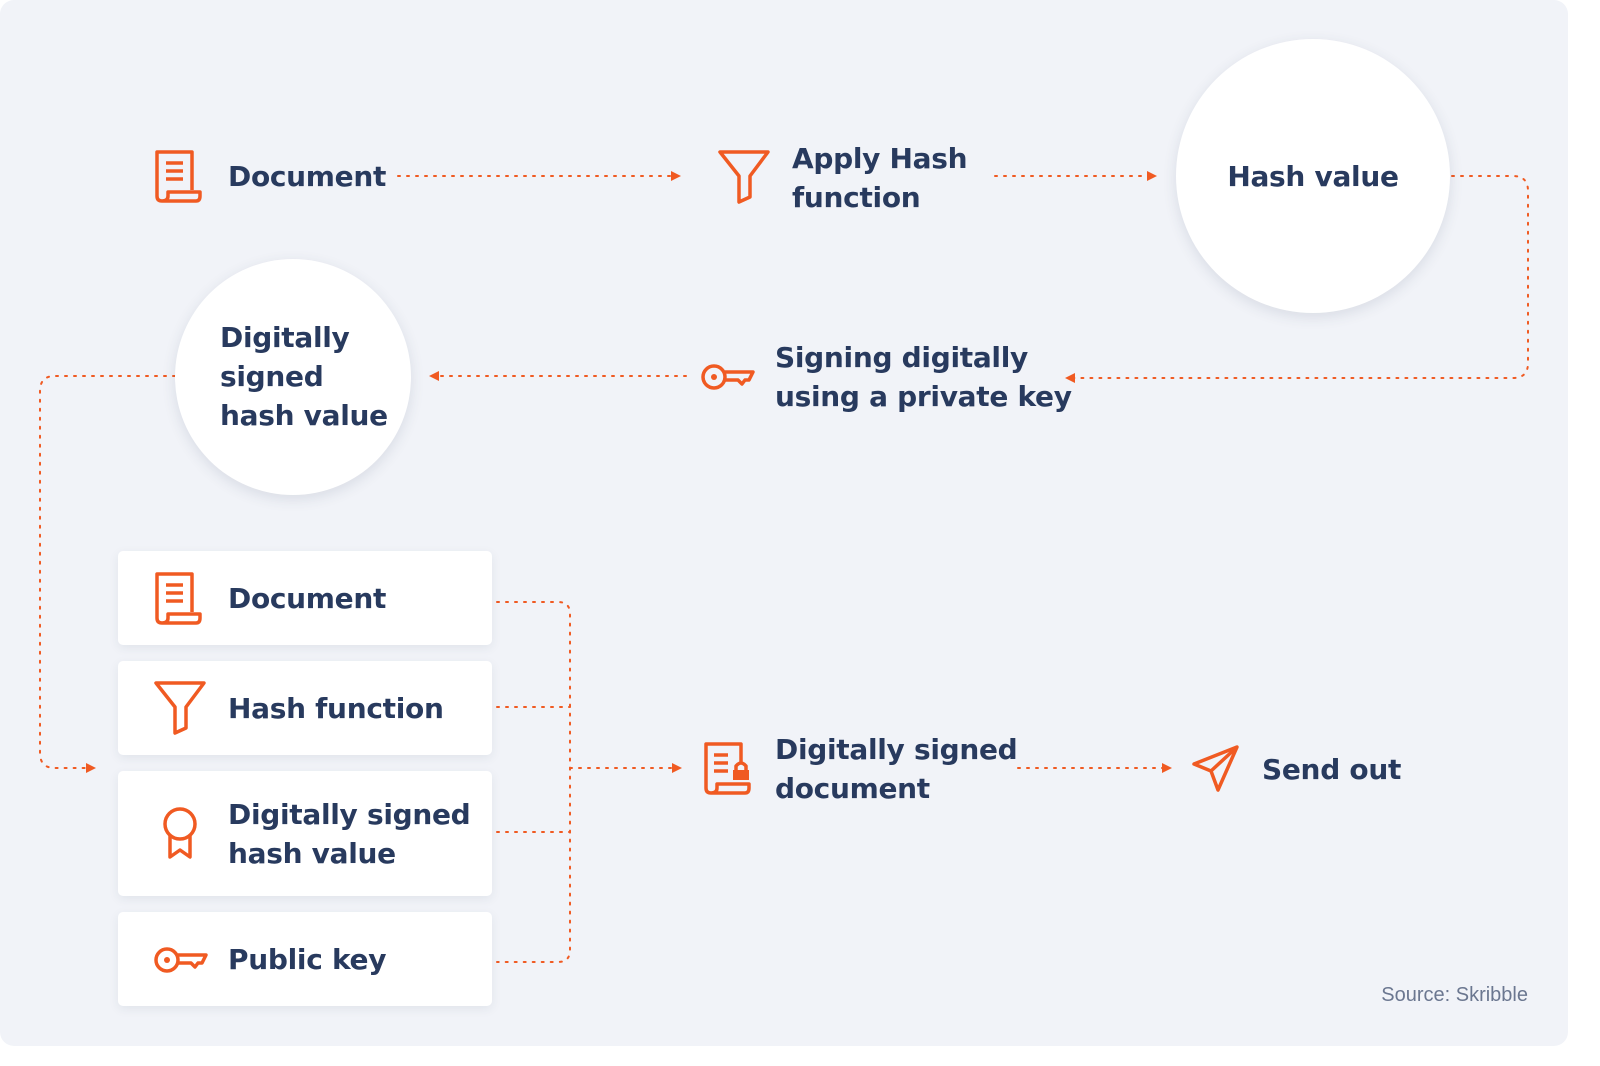 The height and width of the screenshot is (1066, 1600). What do you see at coordinates (349, 834) in the screenshot?
I see `bundle-signed-hash-label: Digitally signed hash value` at bounding box center [349, 834].